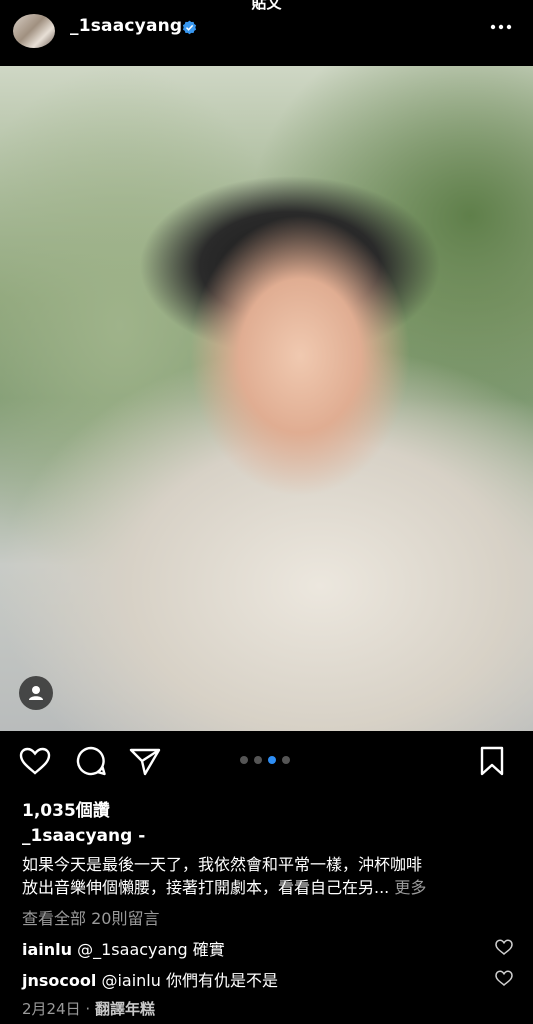 This screenshot has height=1024, width=533. What do you see at coordinates (151, 949) in the screenshot?
I see `comment-text: @_1saacyang 確實` at bounding box center [151, 949].